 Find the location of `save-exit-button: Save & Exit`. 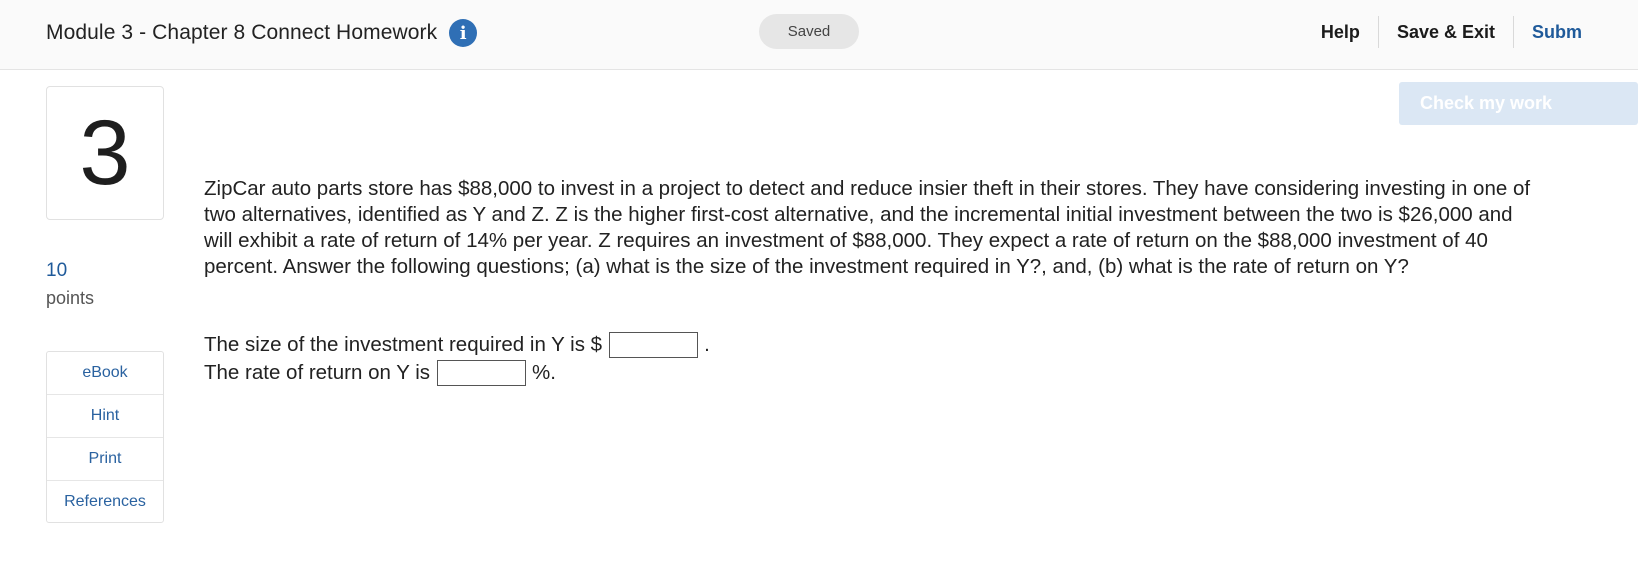

save-exit-button: Save & Exit is located at coordinates (1446, 32).